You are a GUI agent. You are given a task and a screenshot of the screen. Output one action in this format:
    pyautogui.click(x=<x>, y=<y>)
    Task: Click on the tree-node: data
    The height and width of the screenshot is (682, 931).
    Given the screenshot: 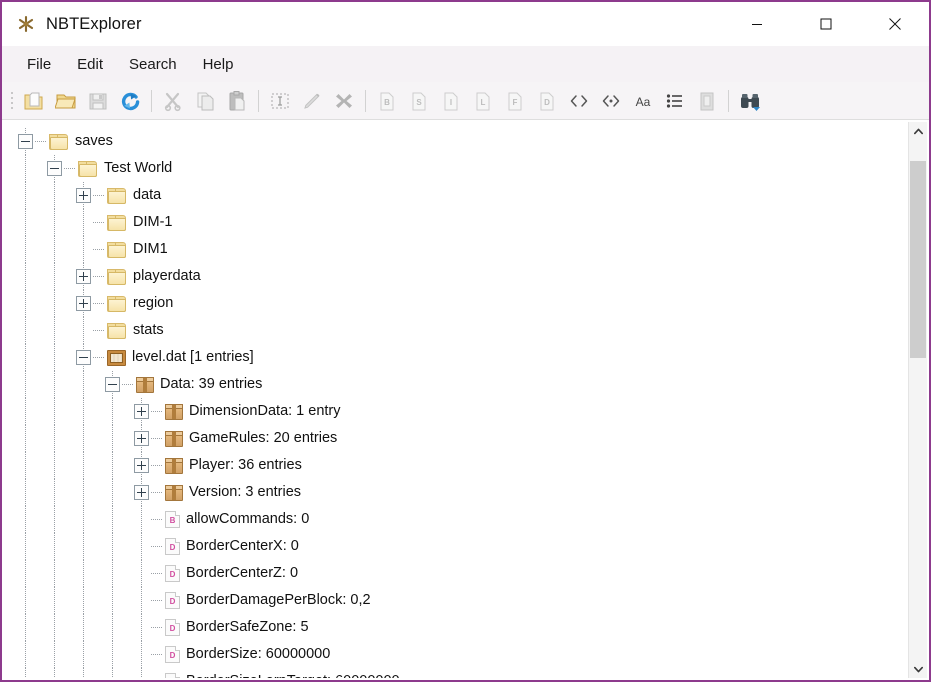 What is the action you would take?
    pyautogui.click(x=456, y=195)
    